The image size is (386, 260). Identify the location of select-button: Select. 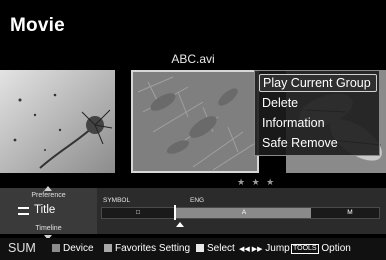
(215, 249).